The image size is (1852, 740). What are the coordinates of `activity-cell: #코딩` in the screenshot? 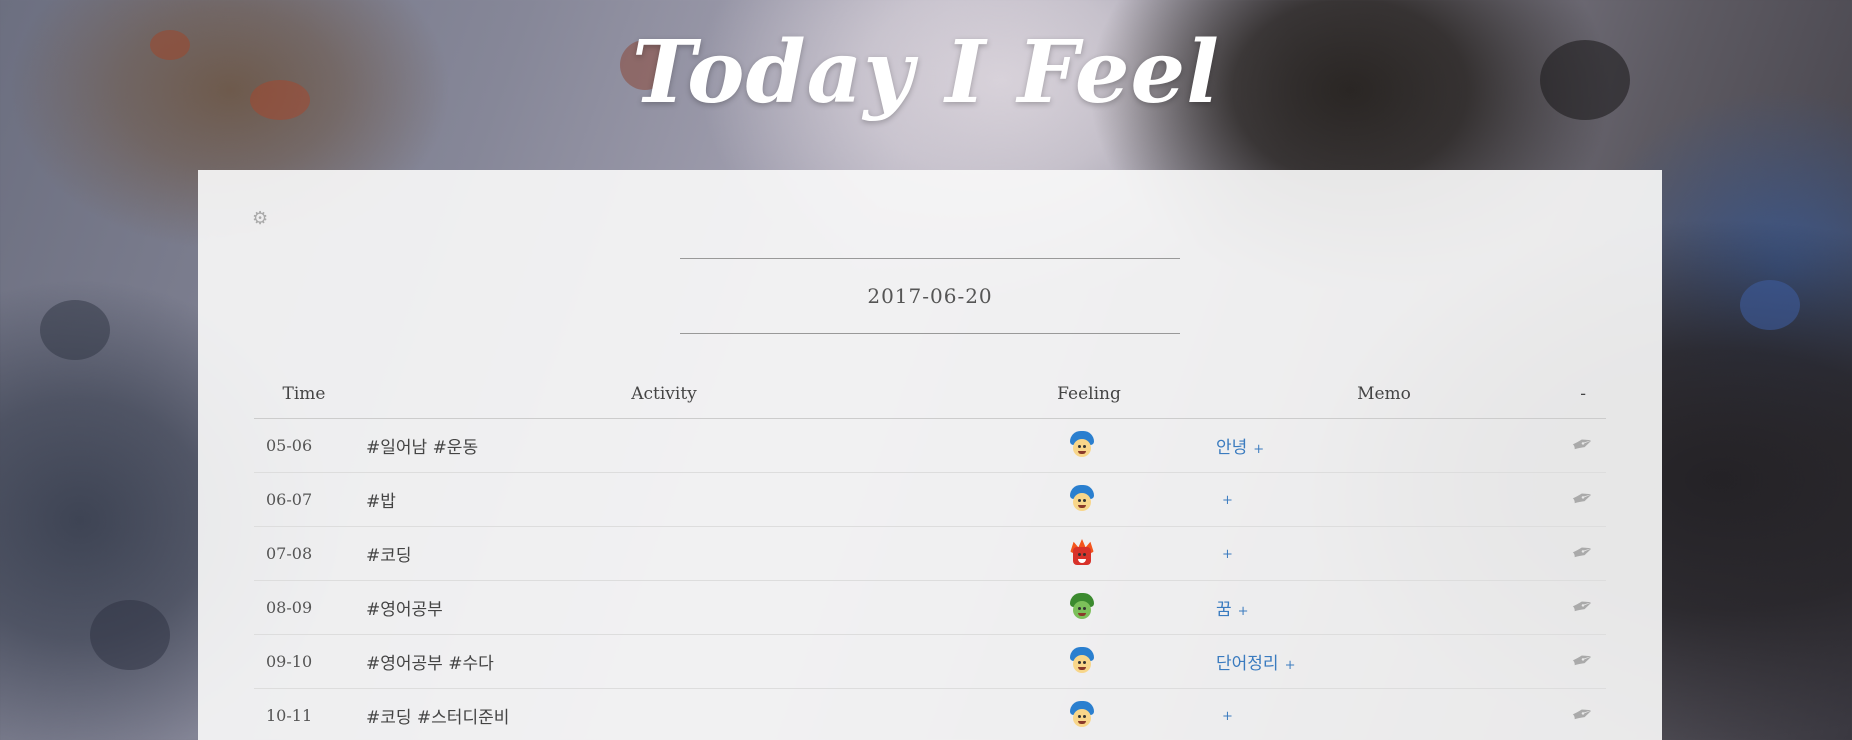 It's located at (664, 553).